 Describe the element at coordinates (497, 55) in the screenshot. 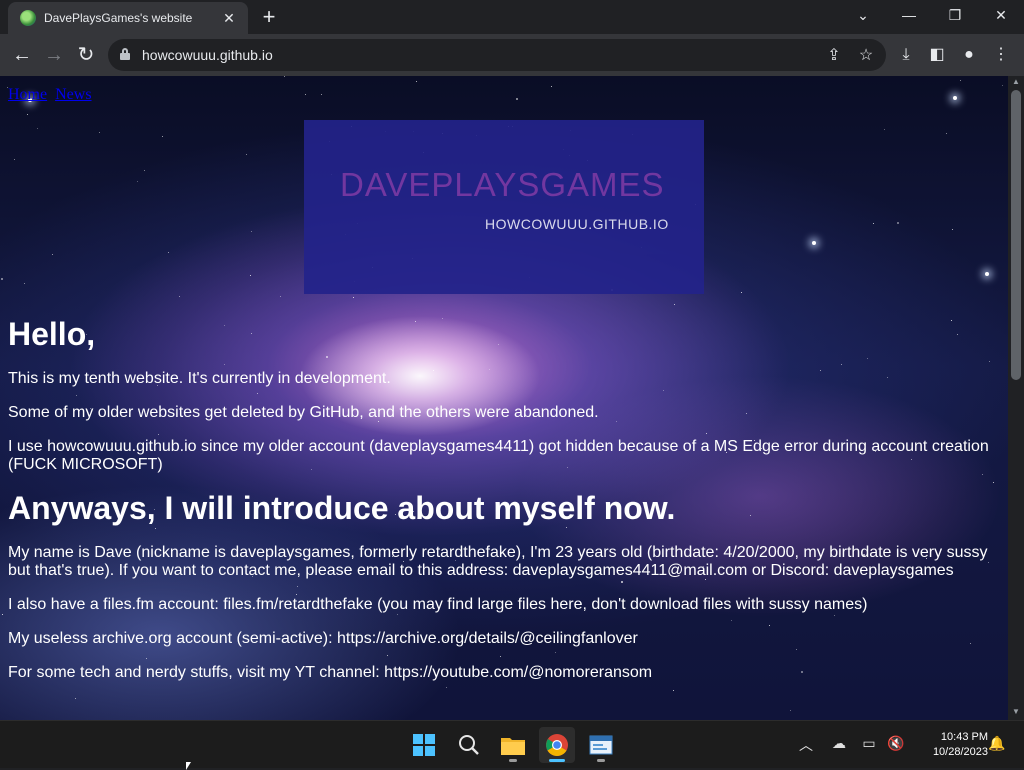

I see `address-bar: howcowuuu.github.io ⇪ ☆` at that location.